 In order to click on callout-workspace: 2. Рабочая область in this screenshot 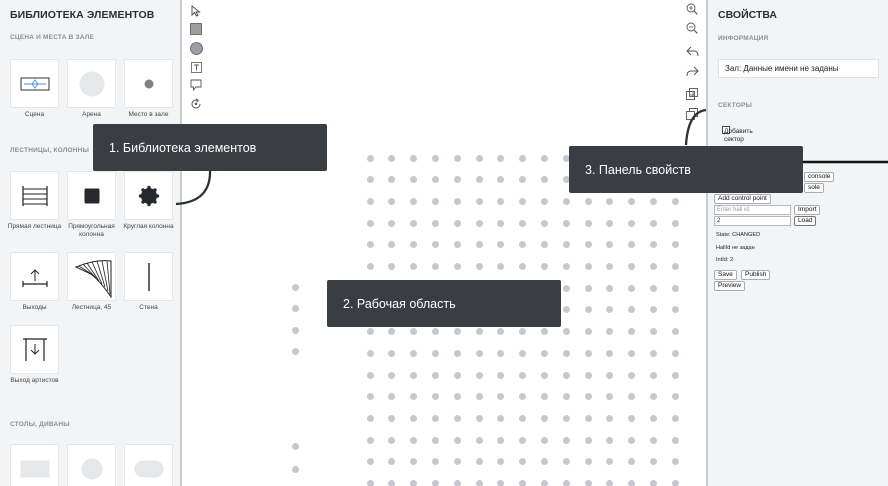, I will do `click(444, 303)`.